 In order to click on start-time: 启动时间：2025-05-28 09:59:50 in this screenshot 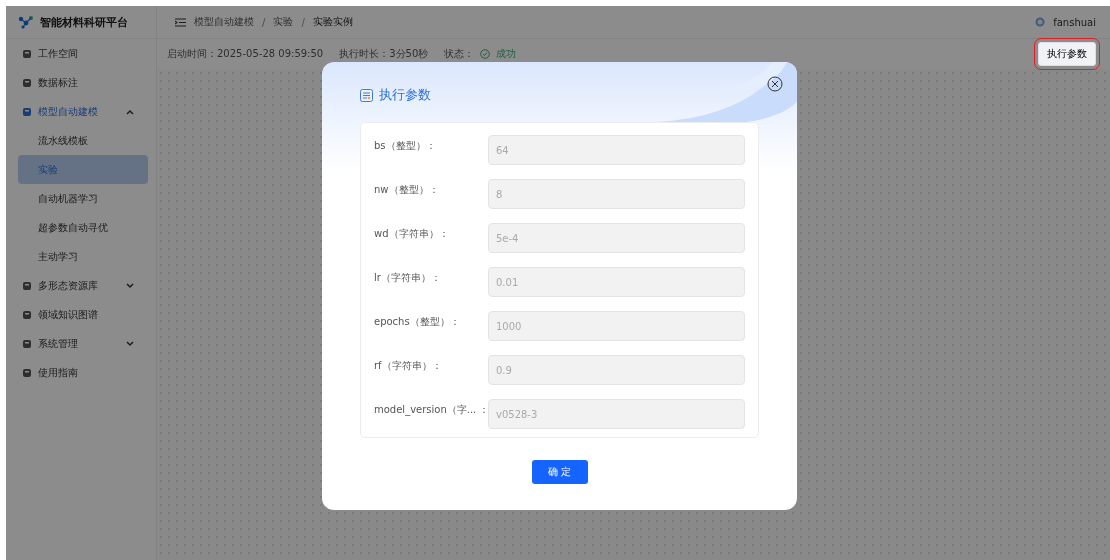, I will do `click(245, 54)`.